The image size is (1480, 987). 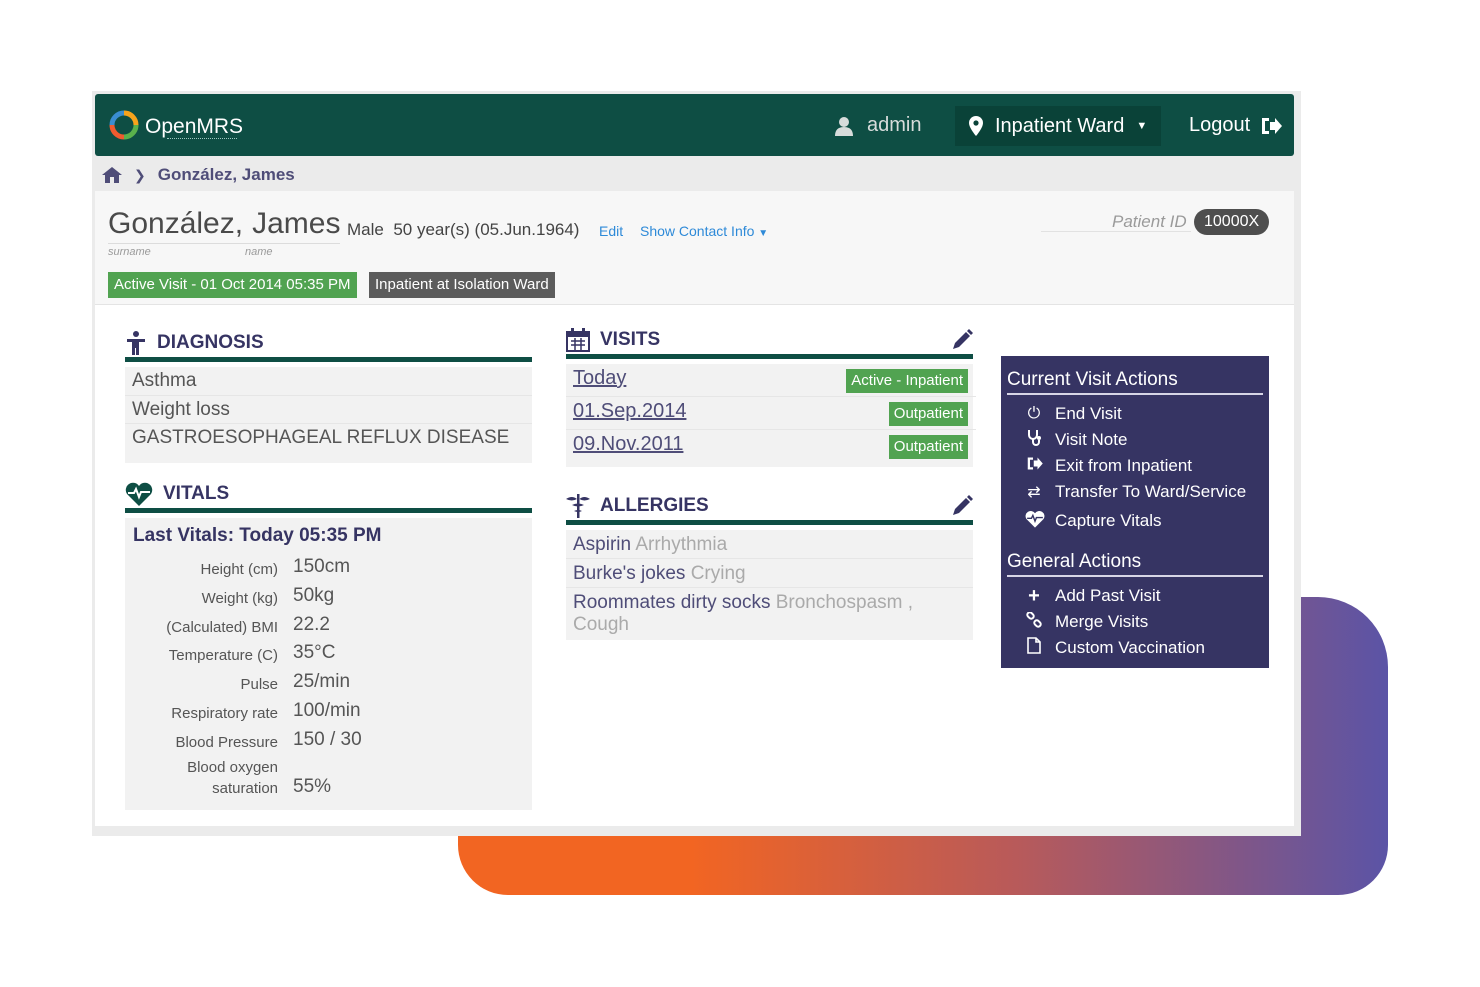 I want to click on action-label: Exit from Inpatient, so click(x=1124, y=465).